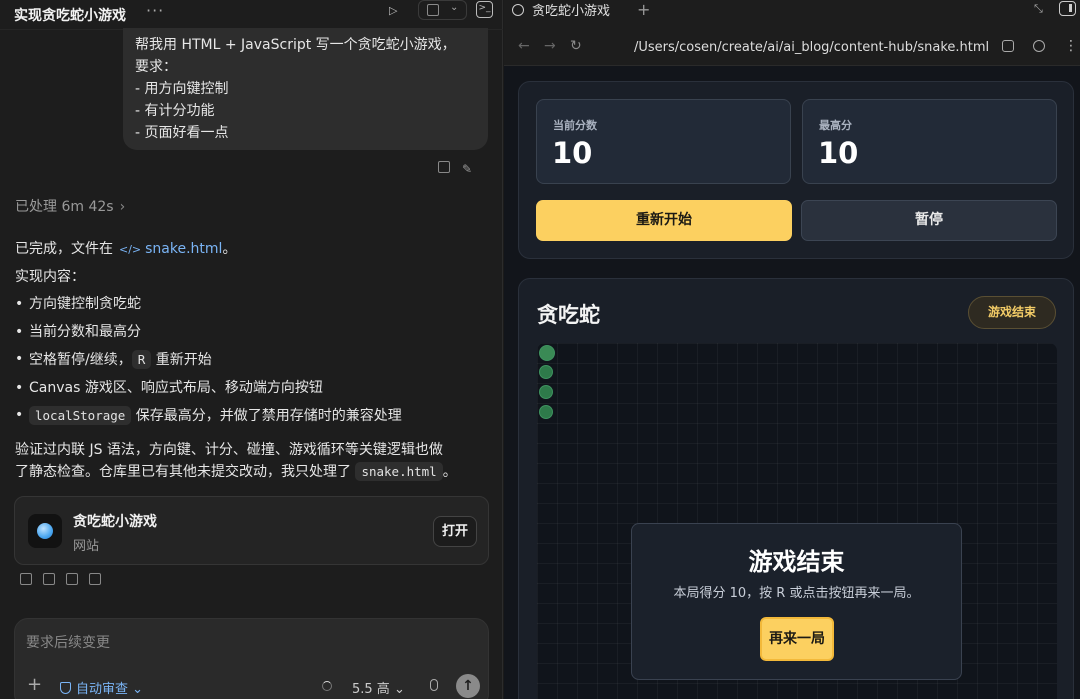 The image size is (1080, 699). Describe the element at coordinates (156, 67) in the screenshot. I see `user-message-line: 要求：` at that location.